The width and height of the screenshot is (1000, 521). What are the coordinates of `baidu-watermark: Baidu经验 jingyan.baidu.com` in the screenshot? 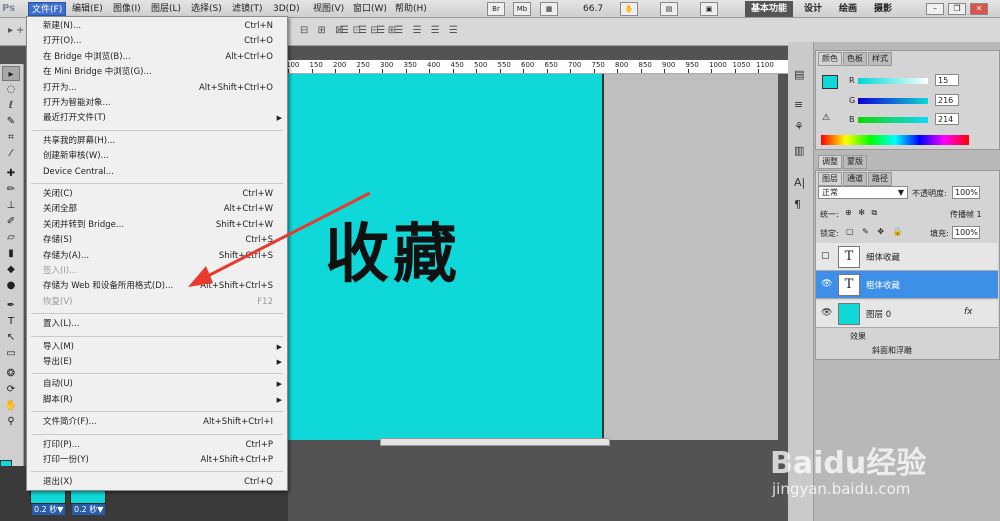 It's located at (885, 474).